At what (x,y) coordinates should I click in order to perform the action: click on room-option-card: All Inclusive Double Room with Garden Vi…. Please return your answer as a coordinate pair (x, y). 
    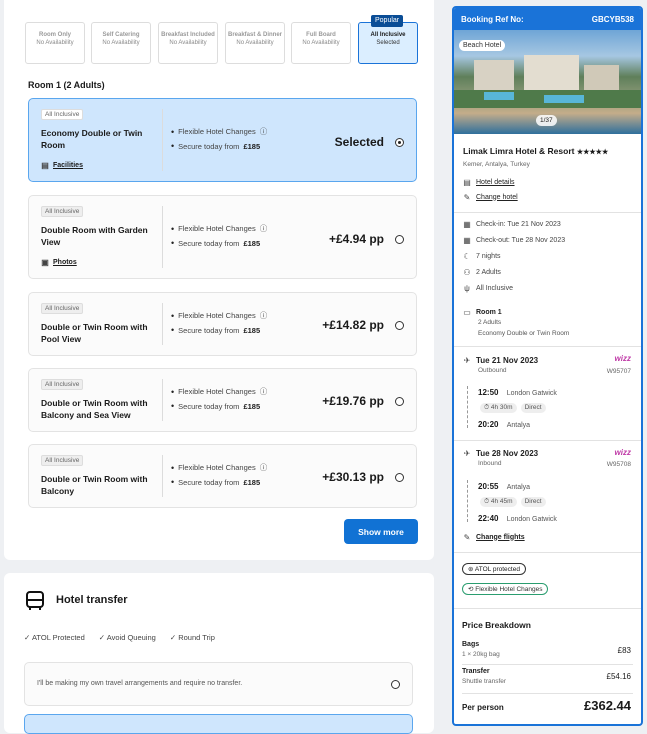
    Looking at the image, I should click on (222, 237).